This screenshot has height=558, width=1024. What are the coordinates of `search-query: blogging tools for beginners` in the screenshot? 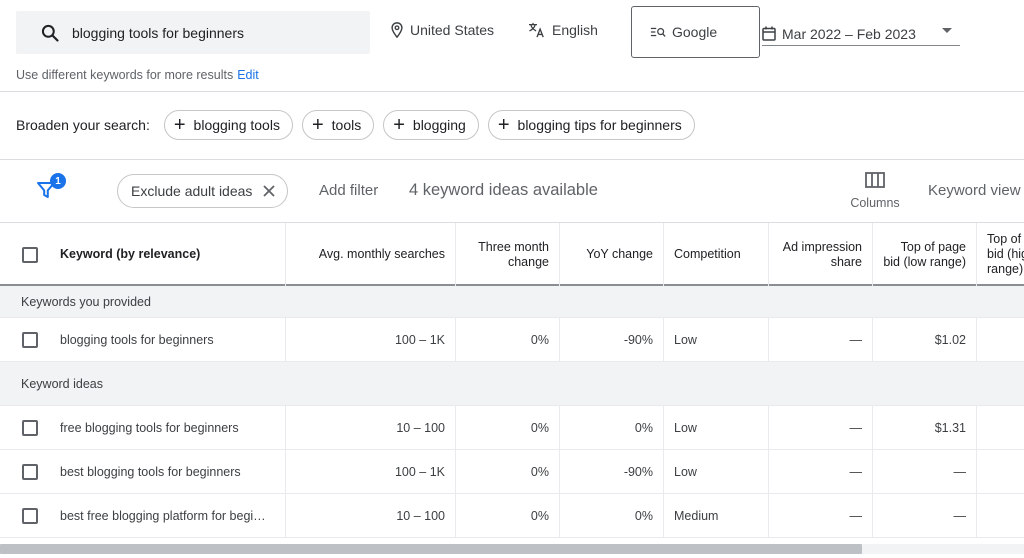 It's located at (158, 32).